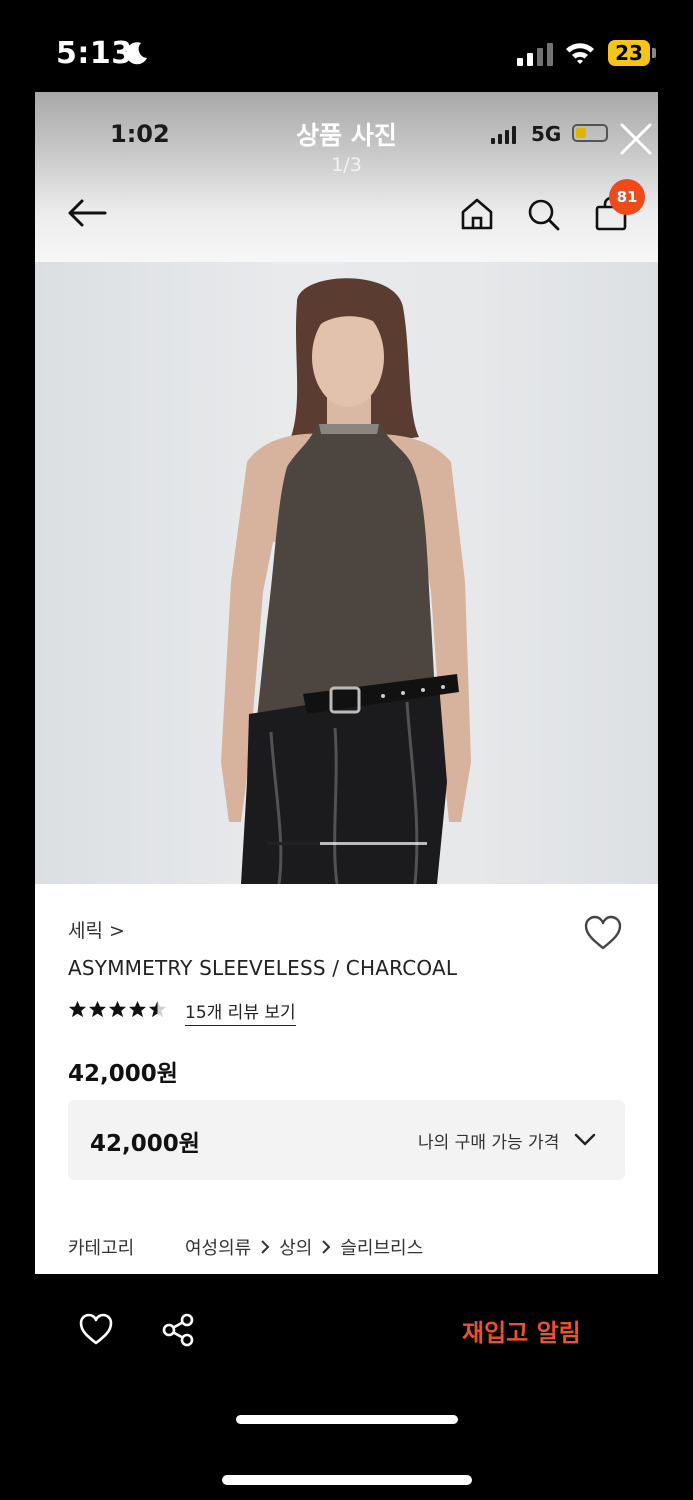 The width and height of the screenshot is (693, 1500). Describe the element at coordinates (295, 1247) in the screenshot. I see `category-item: 상의` at that location.